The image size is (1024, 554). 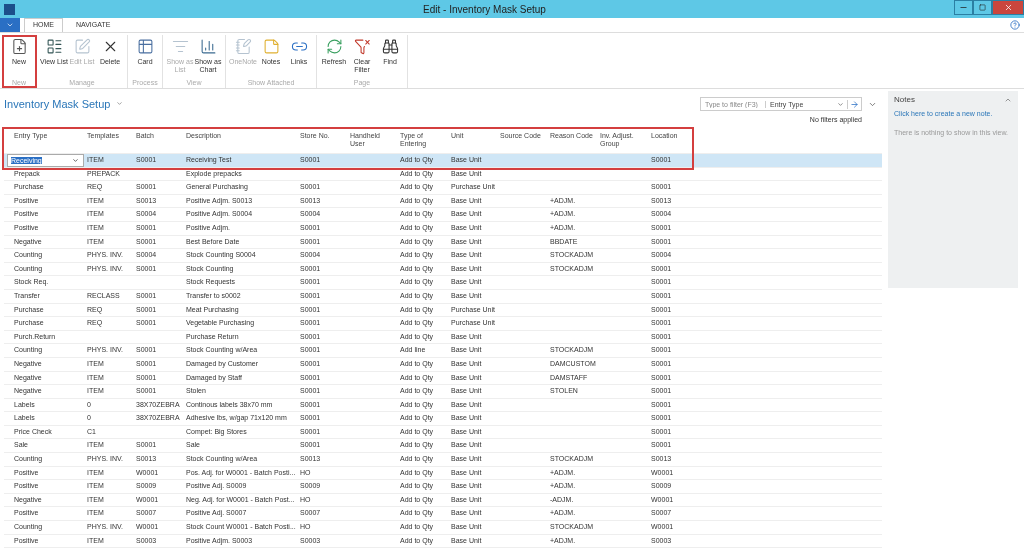 What do you see at coordinates (19, 46) in the screenshot?
I see `new-document-icon` at bounding box center [19, 46].